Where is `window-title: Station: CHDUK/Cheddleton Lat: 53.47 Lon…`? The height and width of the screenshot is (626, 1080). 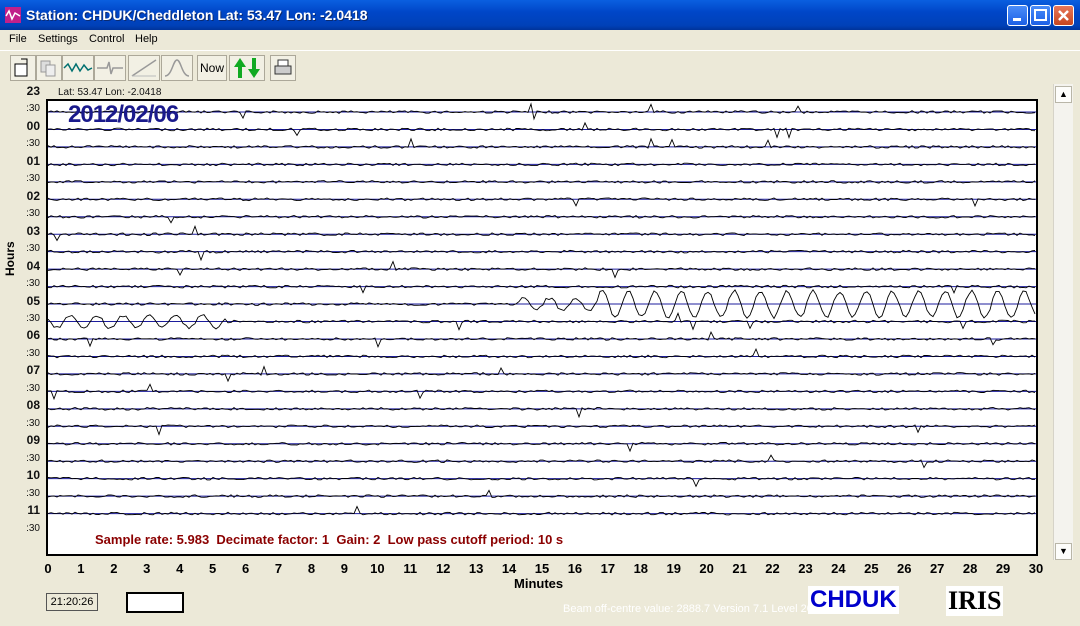 window-title: Station: CHDUK/Cheddleton Lat: 53.47 Lon… is located at coordinates (197, 15).